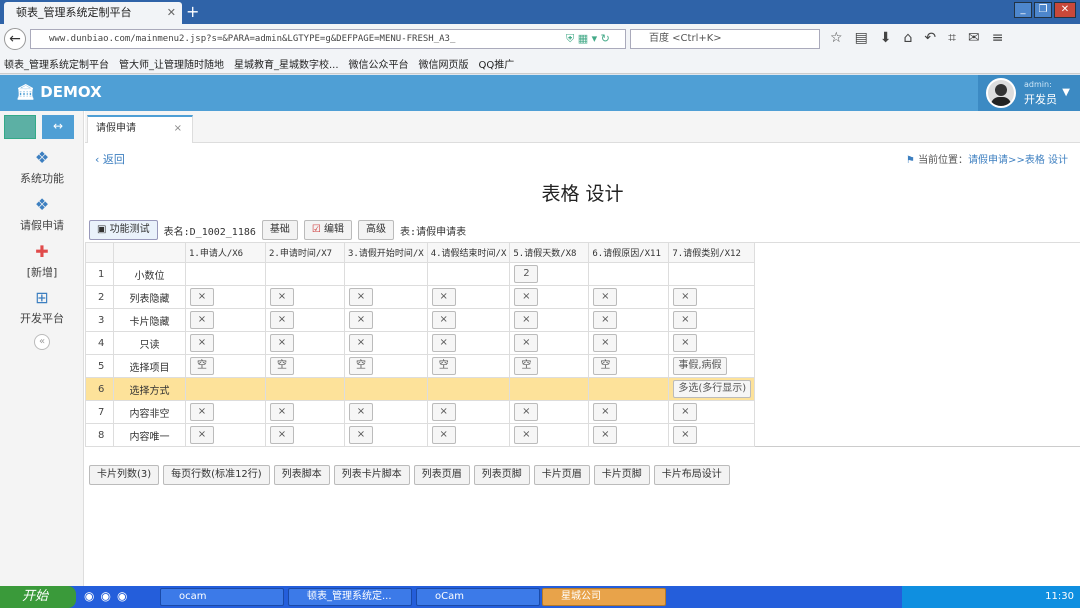  What do you see at coordinates (974, 38) in the screenshot?
I see `chat-icon: ✉` at bounding box center [974, 38].